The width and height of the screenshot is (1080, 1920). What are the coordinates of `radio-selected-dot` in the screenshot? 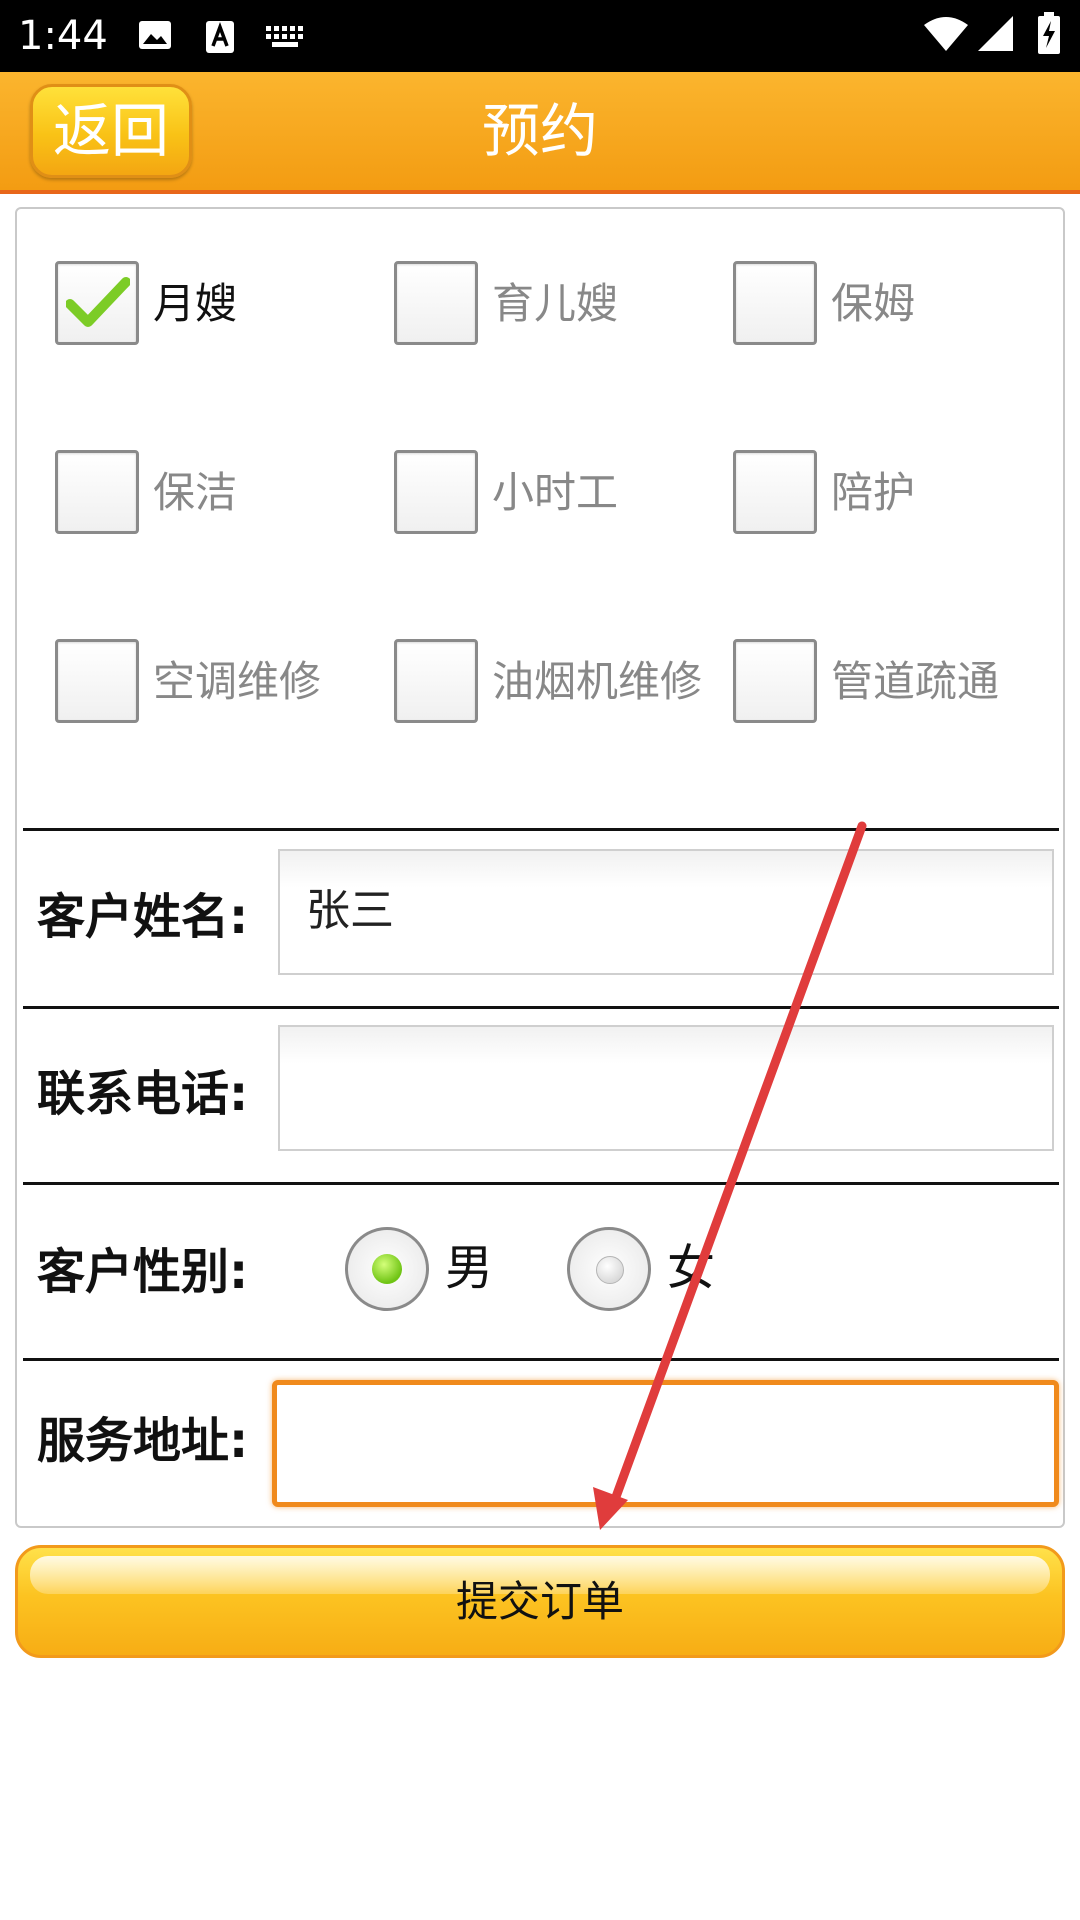 It's located at (387, 1269).